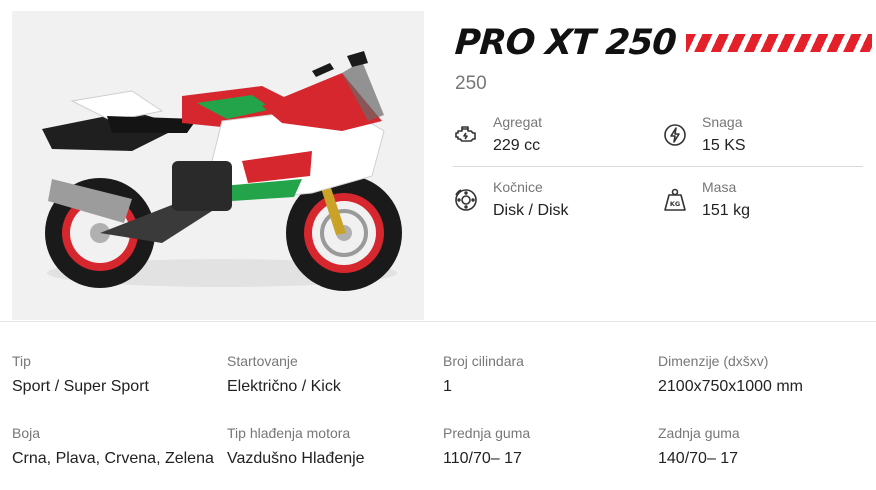  I want to click on weight-icon-text: KG, so click(675, 204).